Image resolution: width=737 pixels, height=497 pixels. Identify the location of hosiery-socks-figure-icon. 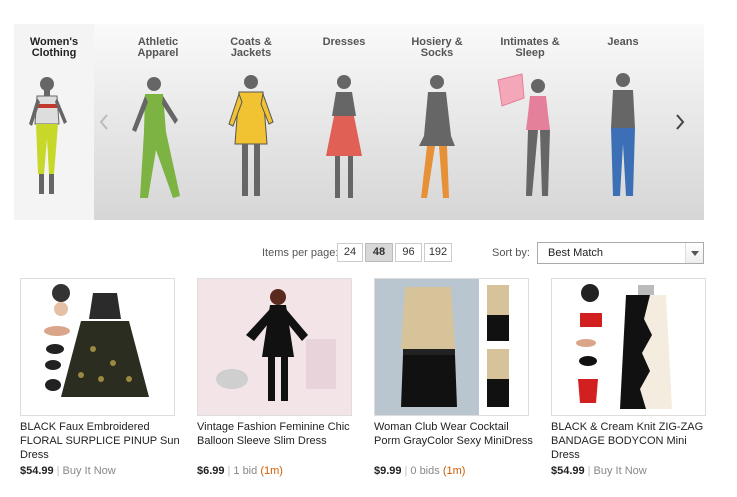
(437, 136).